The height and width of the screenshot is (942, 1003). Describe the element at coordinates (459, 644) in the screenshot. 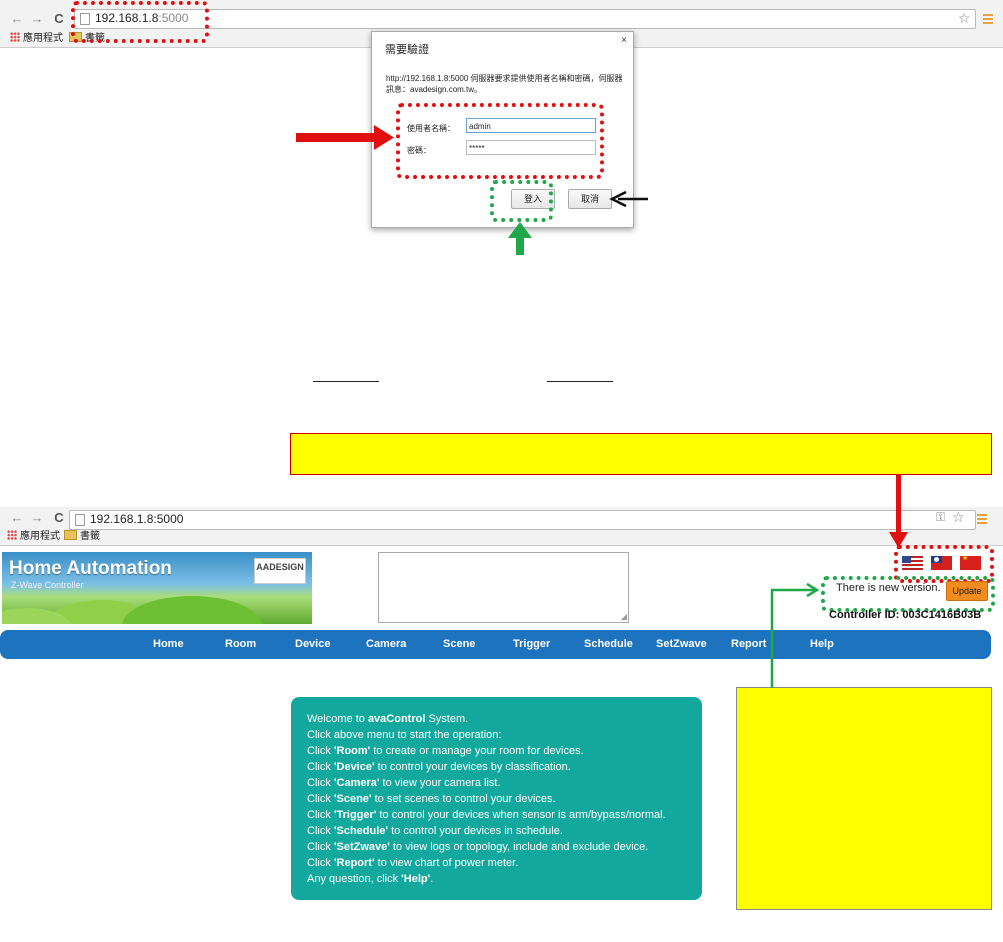

I see `nav-scene: Scene` at that location.